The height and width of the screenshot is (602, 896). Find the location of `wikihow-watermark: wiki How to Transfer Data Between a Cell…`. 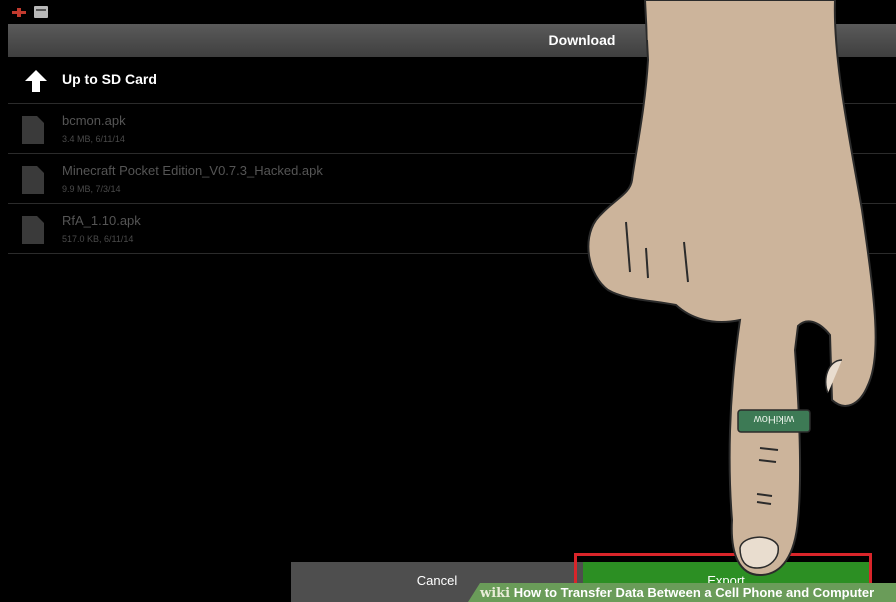

wikihow-watermark: wiki How to Transfer Data Between a Cell… is located at coordinates (682, 592).